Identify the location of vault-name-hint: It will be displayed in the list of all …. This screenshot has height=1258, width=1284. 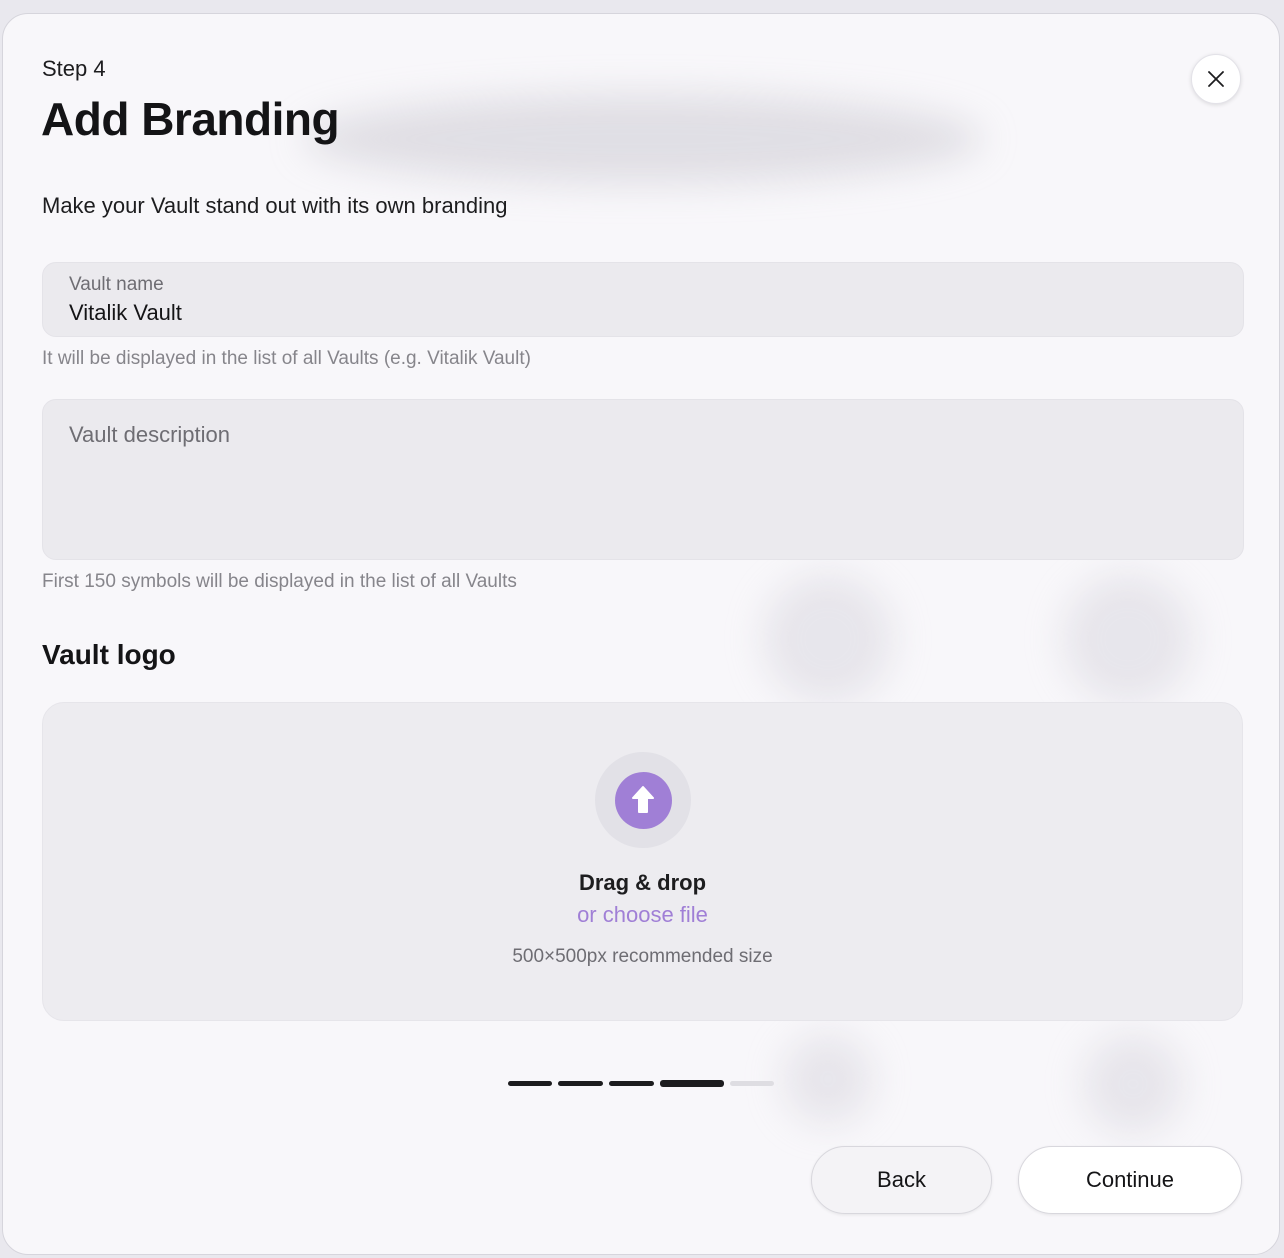
(286, 358).